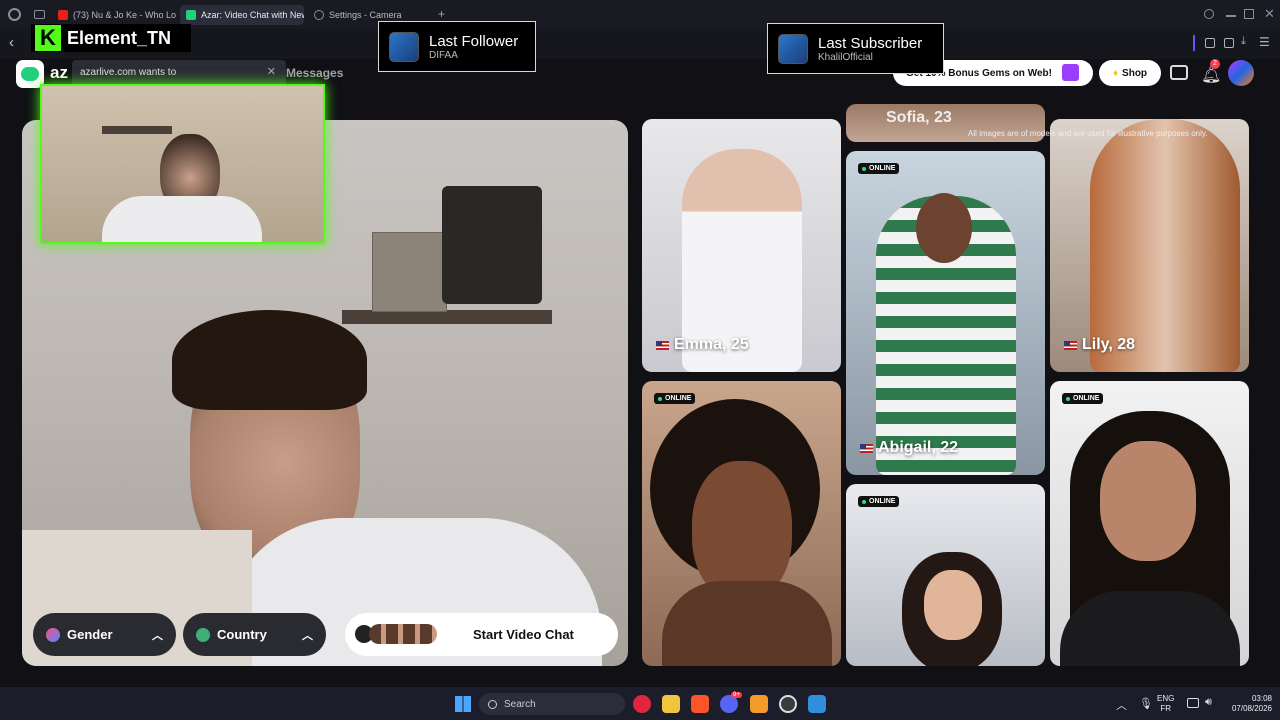  What do you see at coordinates (817, 704) in the screenshot?
I see `photos-icon` at bounding box center [817, 704].